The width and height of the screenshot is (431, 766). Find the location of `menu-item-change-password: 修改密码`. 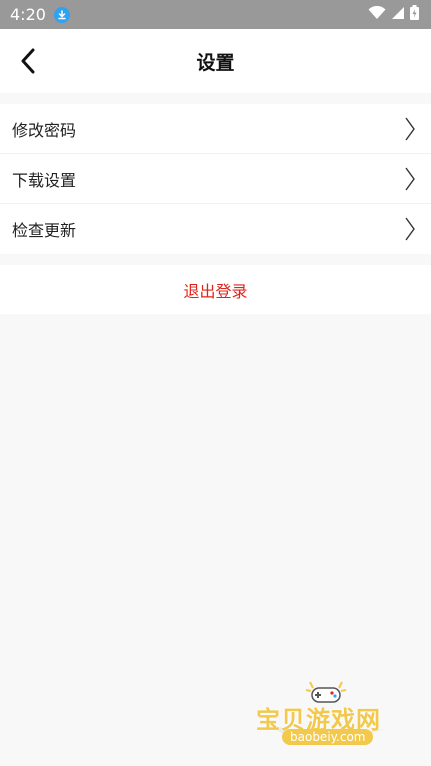

menu-item-change-password: 修改密码 is located at coordinates (215, 129).